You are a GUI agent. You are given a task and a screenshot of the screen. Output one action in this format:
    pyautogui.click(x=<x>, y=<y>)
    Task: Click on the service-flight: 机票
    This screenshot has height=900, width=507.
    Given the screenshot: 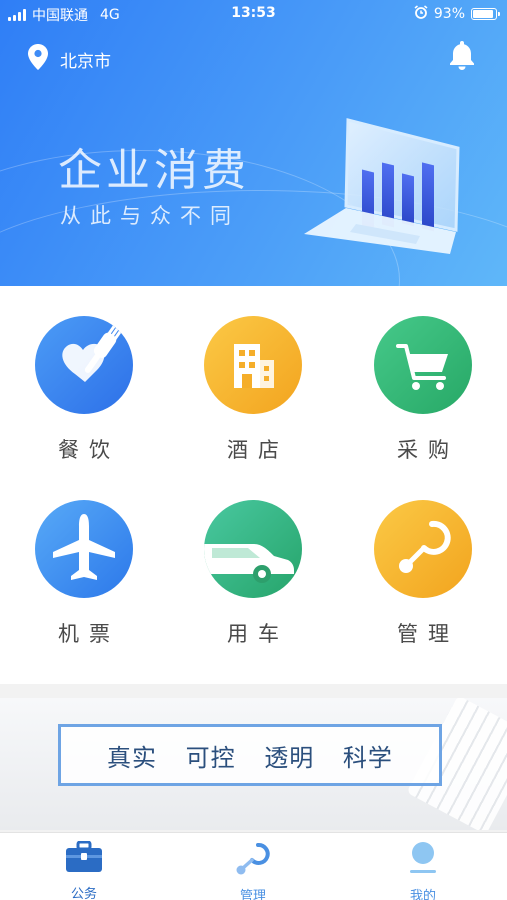 What is the action you would take?
    pyautogui.click(x=84, y=574)
    